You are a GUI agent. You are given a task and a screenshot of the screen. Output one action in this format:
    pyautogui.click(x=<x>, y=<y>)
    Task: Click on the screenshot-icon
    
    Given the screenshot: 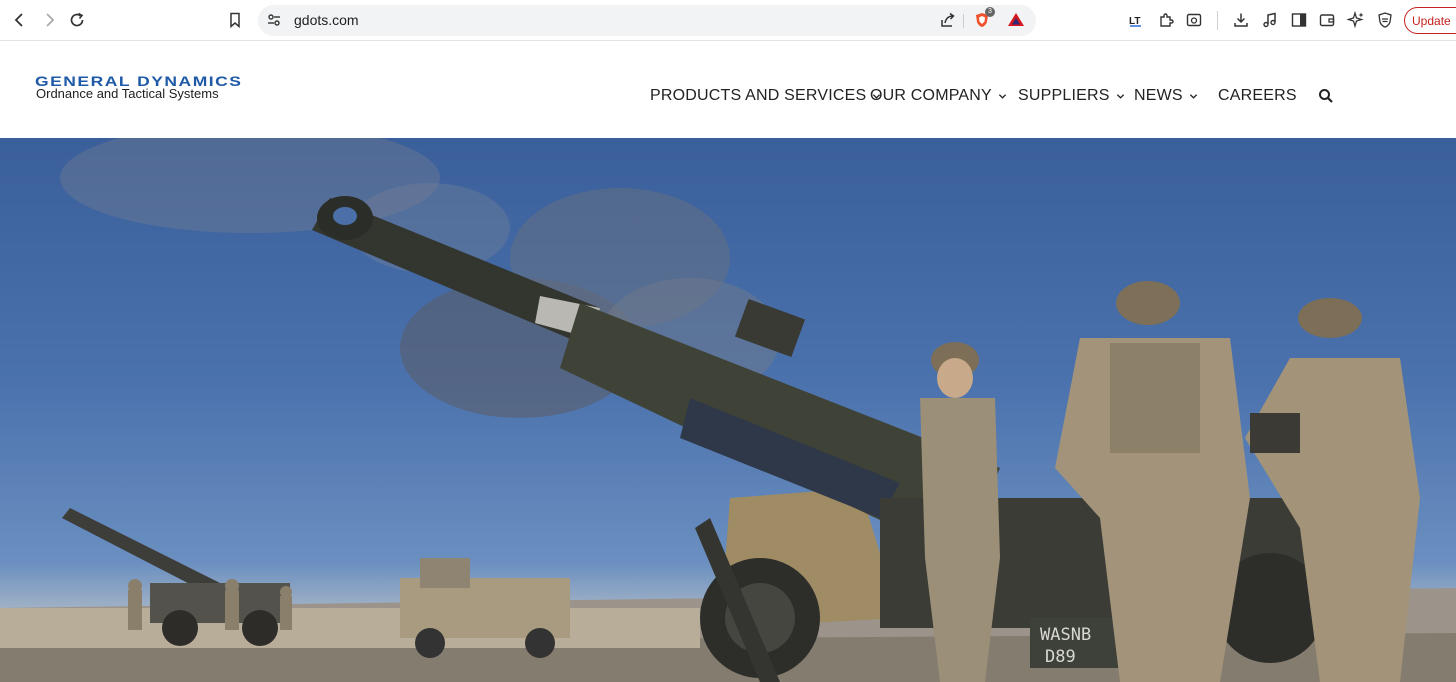 What is the action you would take?
    pyautogui.click(x=1194, y=20)
    